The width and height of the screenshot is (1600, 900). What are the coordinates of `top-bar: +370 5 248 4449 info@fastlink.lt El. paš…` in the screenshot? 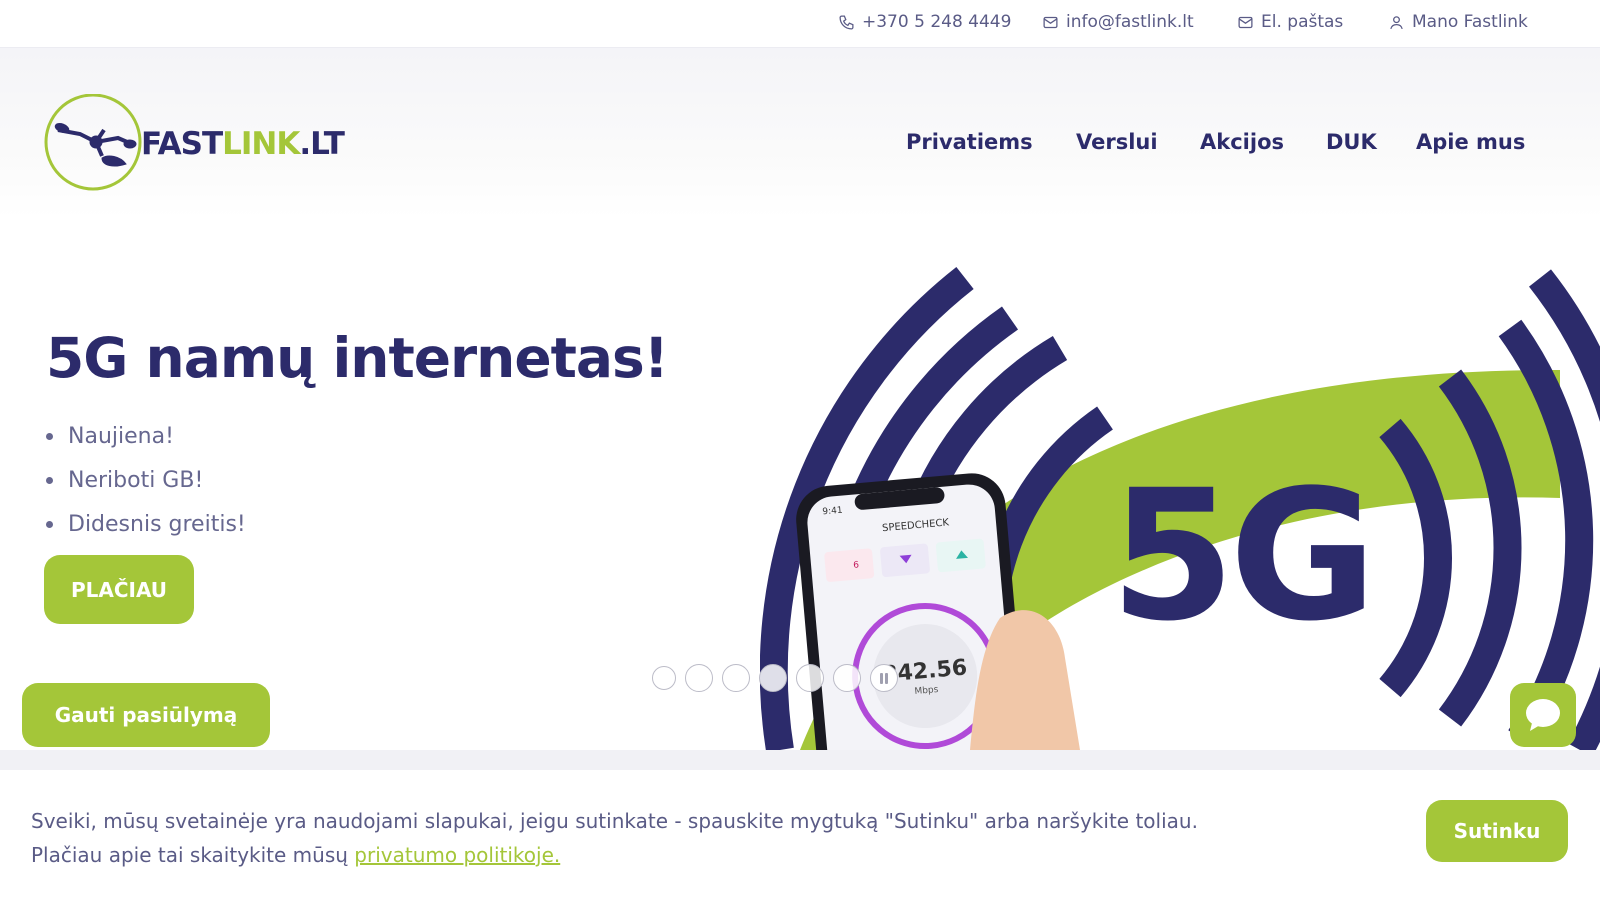 It's located at (800, 24).